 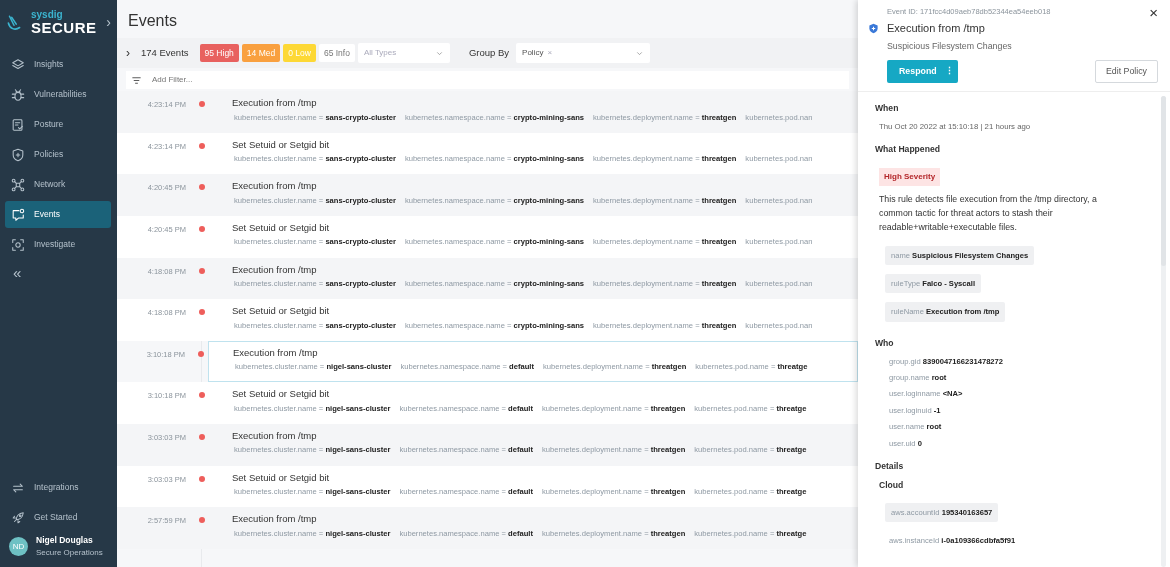 What do you see at coordinates (885, 343) in the screenshot?
I see `section-heading: Who` at bounding box center [885, 343].